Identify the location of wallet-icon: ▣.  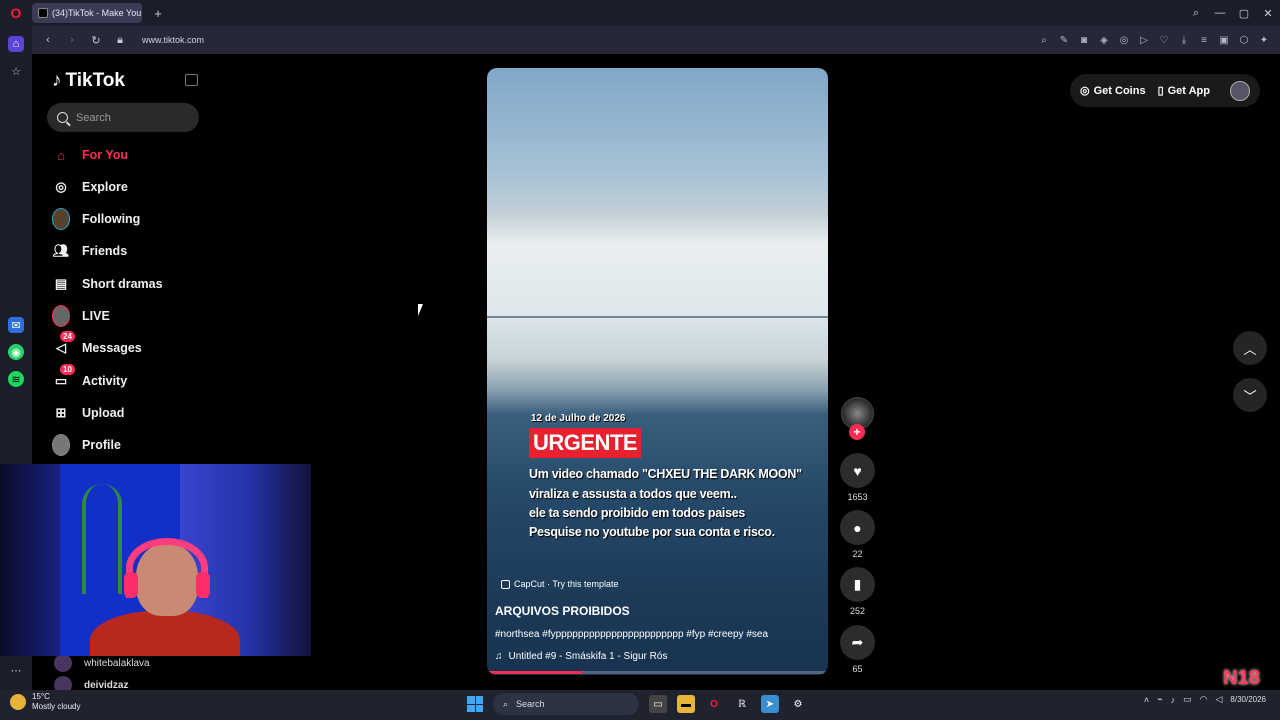
(1224, 40).